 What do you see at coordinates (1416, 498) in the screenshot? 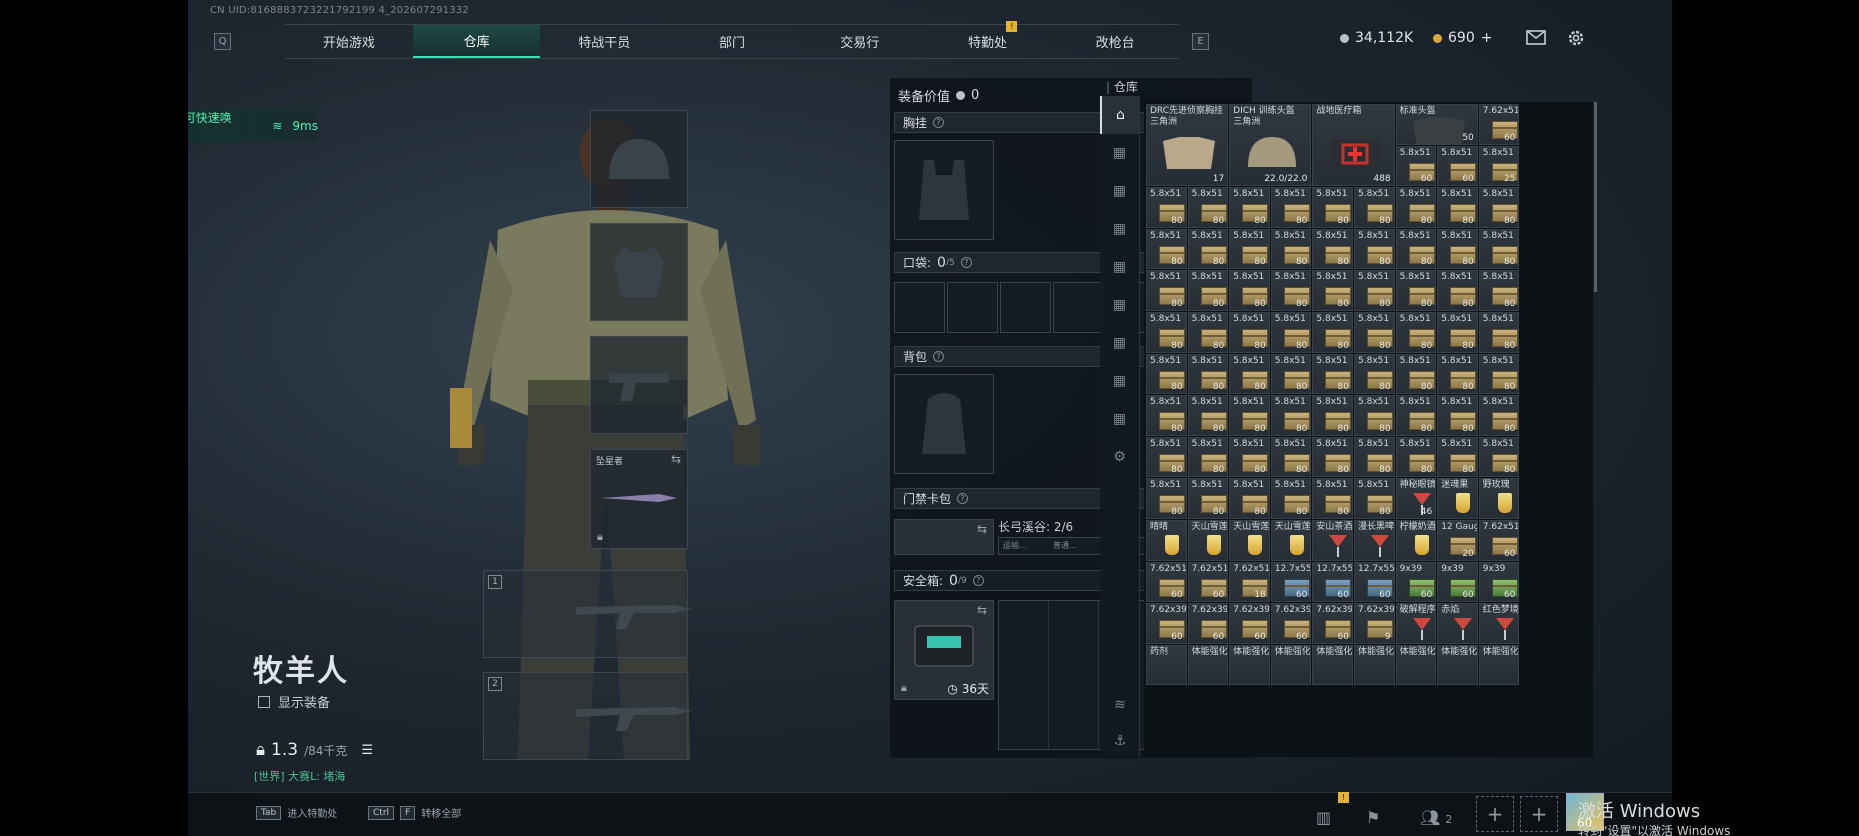
I see `inventory-item: 神秘眼镜 46` at bounding box center [1416, 498].